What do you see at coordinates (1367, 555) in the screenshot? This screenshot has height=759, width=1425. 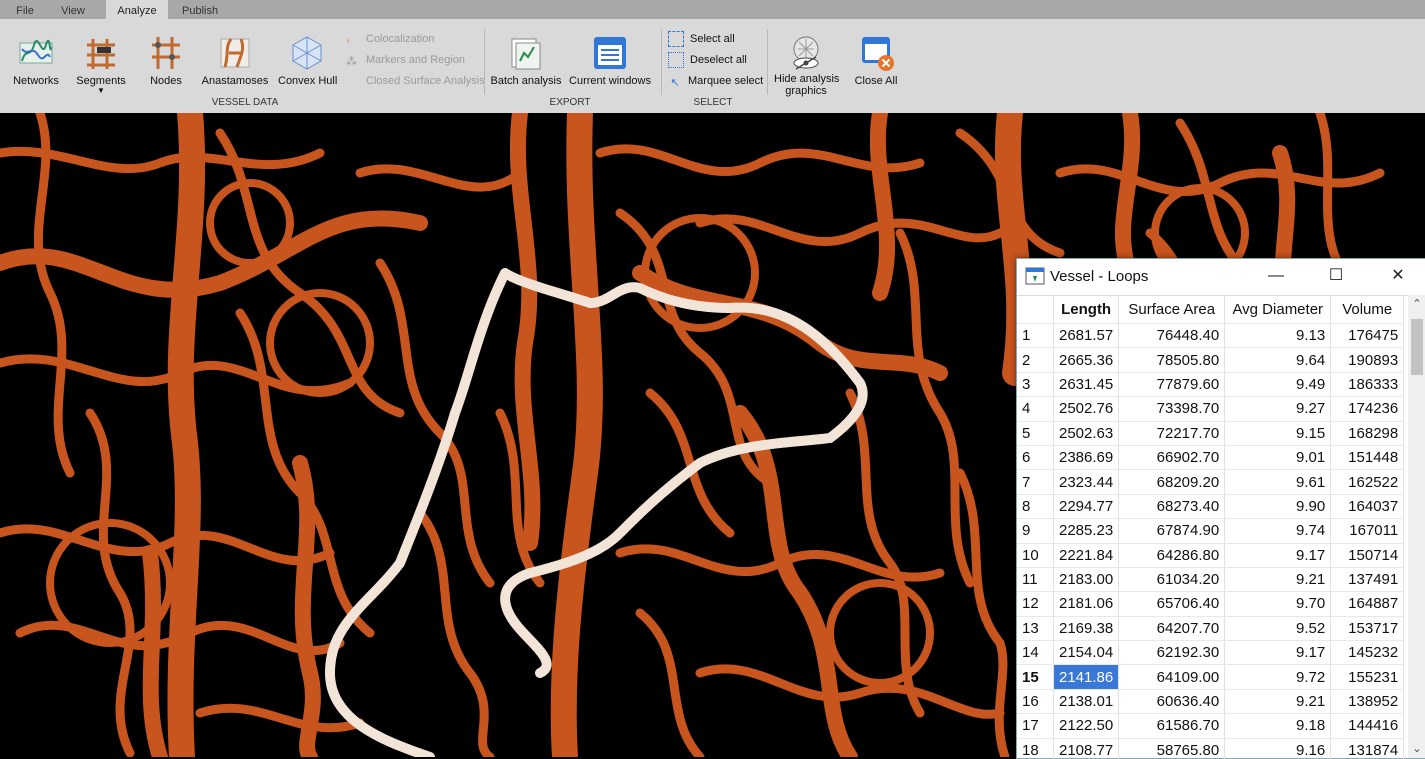 I see `cell-volume: 150714` at bounding box center [1367, 555].